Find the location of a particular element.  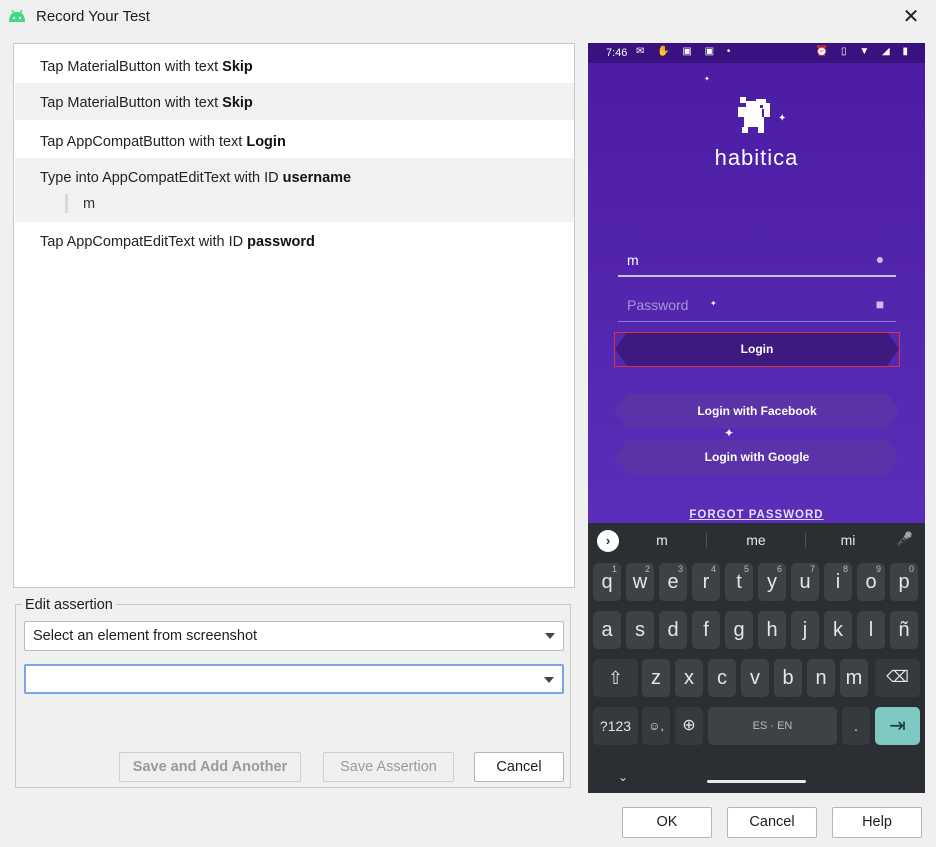

key: i8 is located at coordinates (838, 582).